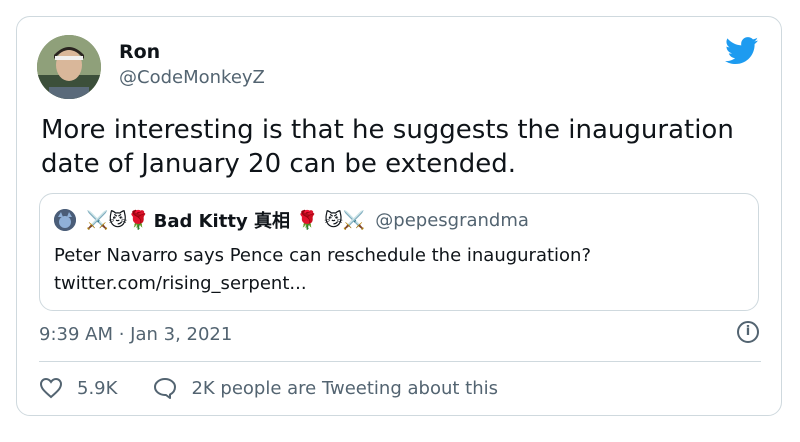  I want to click on swords-cat-rose-emojis: ⚔️😼🌹, so click(118, 220).